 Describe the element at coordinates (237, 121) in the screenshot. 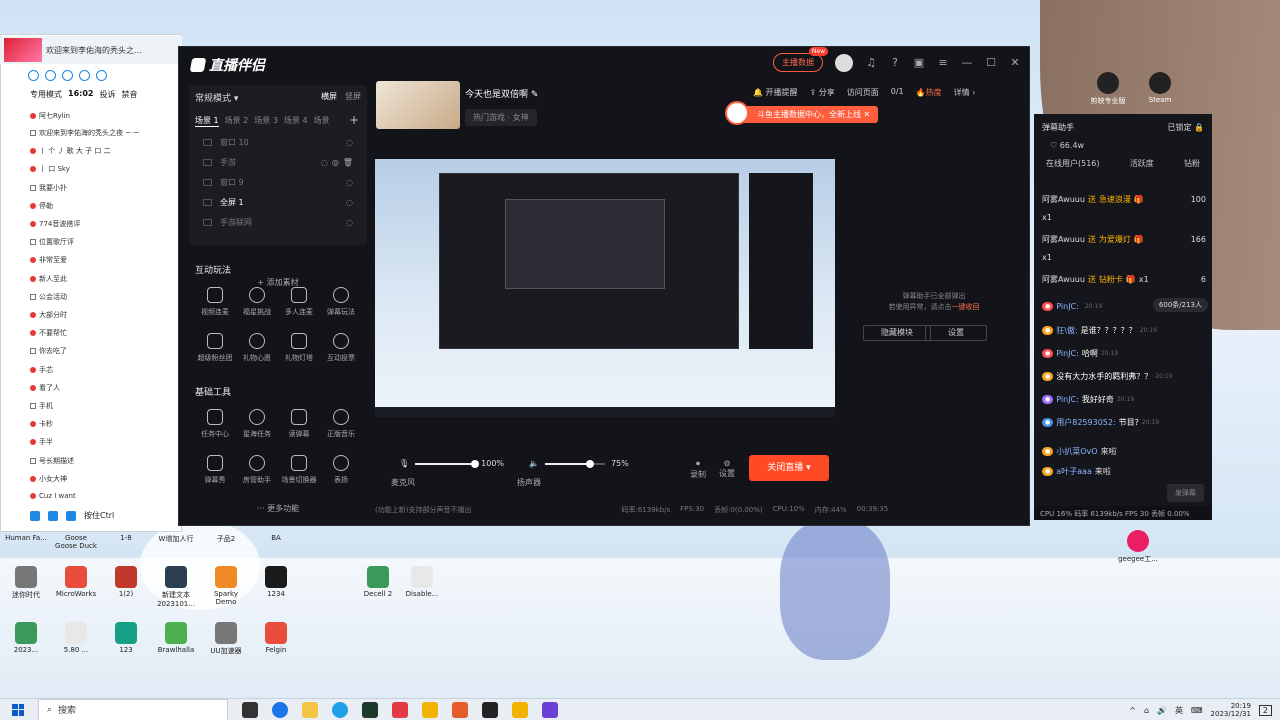

I see `scene-tab: 场景 2` at that location.